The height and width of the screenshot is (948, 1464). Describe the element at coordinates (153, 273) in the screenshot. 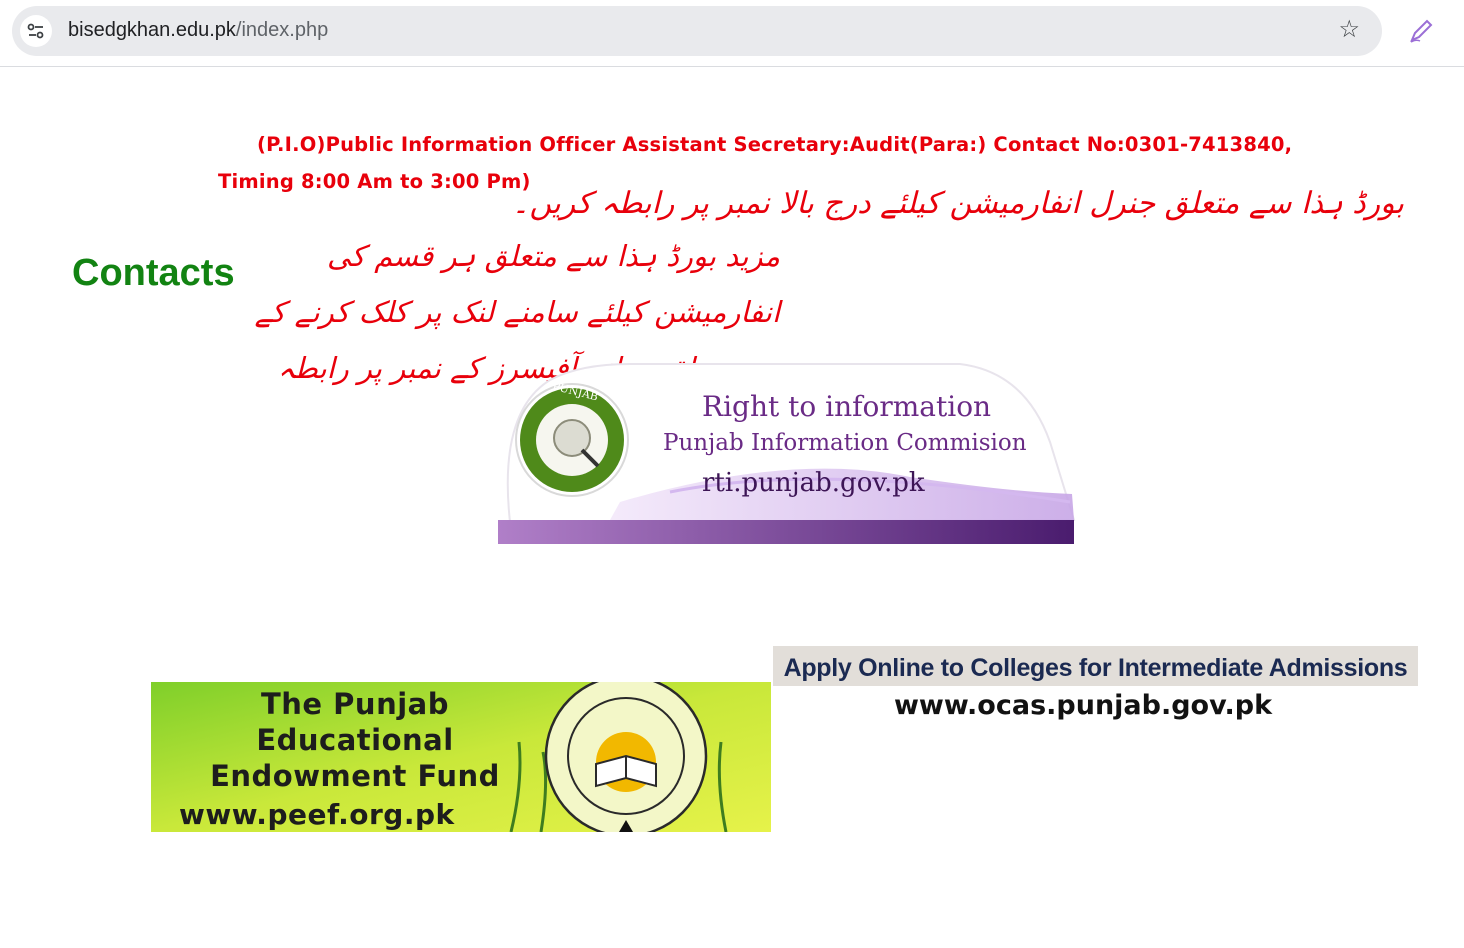

I see `contacts-heading: Contacts` at that location.